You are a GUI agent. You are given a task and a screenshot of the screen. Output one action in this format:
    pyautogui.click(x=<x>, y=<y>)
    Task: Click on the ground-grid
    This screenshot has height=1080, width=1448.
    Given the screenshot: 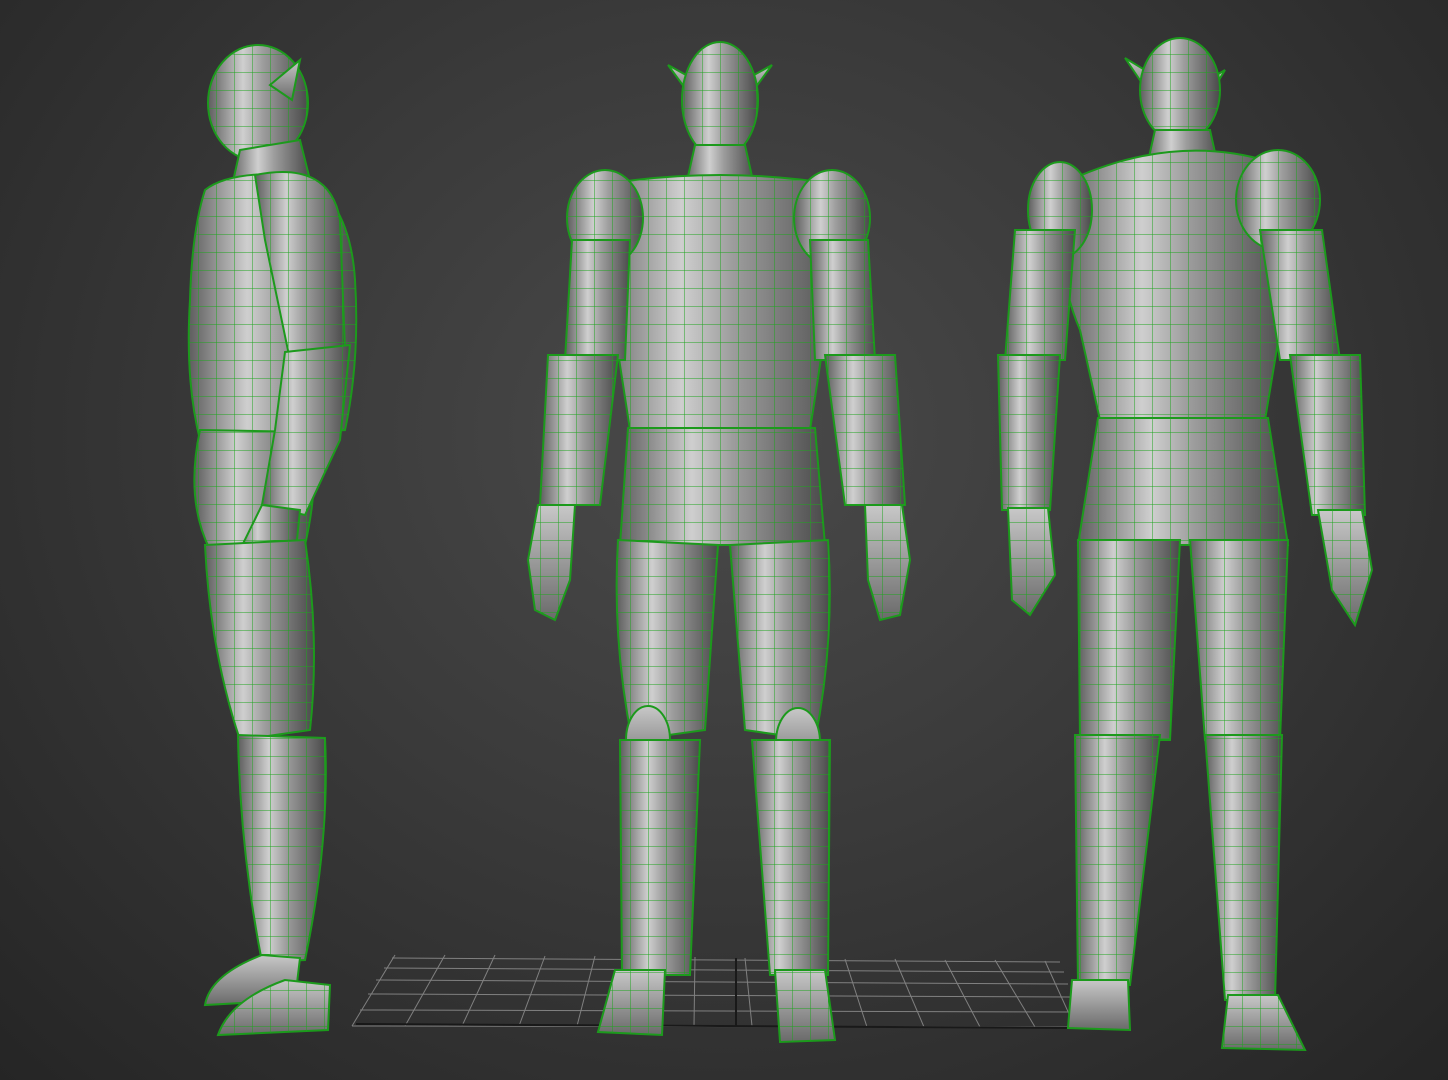 What is the action you would take?
    pyautogui.click(x=716, y=991)
    